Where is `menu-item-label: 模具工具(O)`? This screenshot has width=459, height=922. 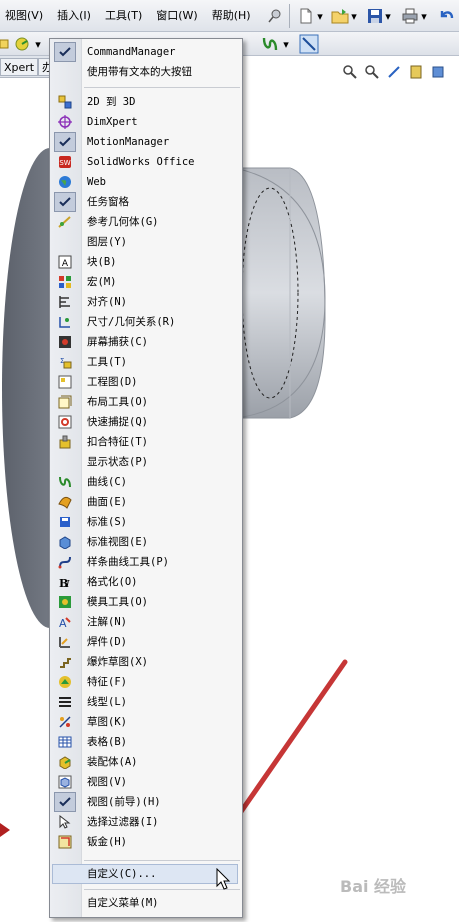
menu-item-label: 模具工具(O) is located at coordinates (117, 602).